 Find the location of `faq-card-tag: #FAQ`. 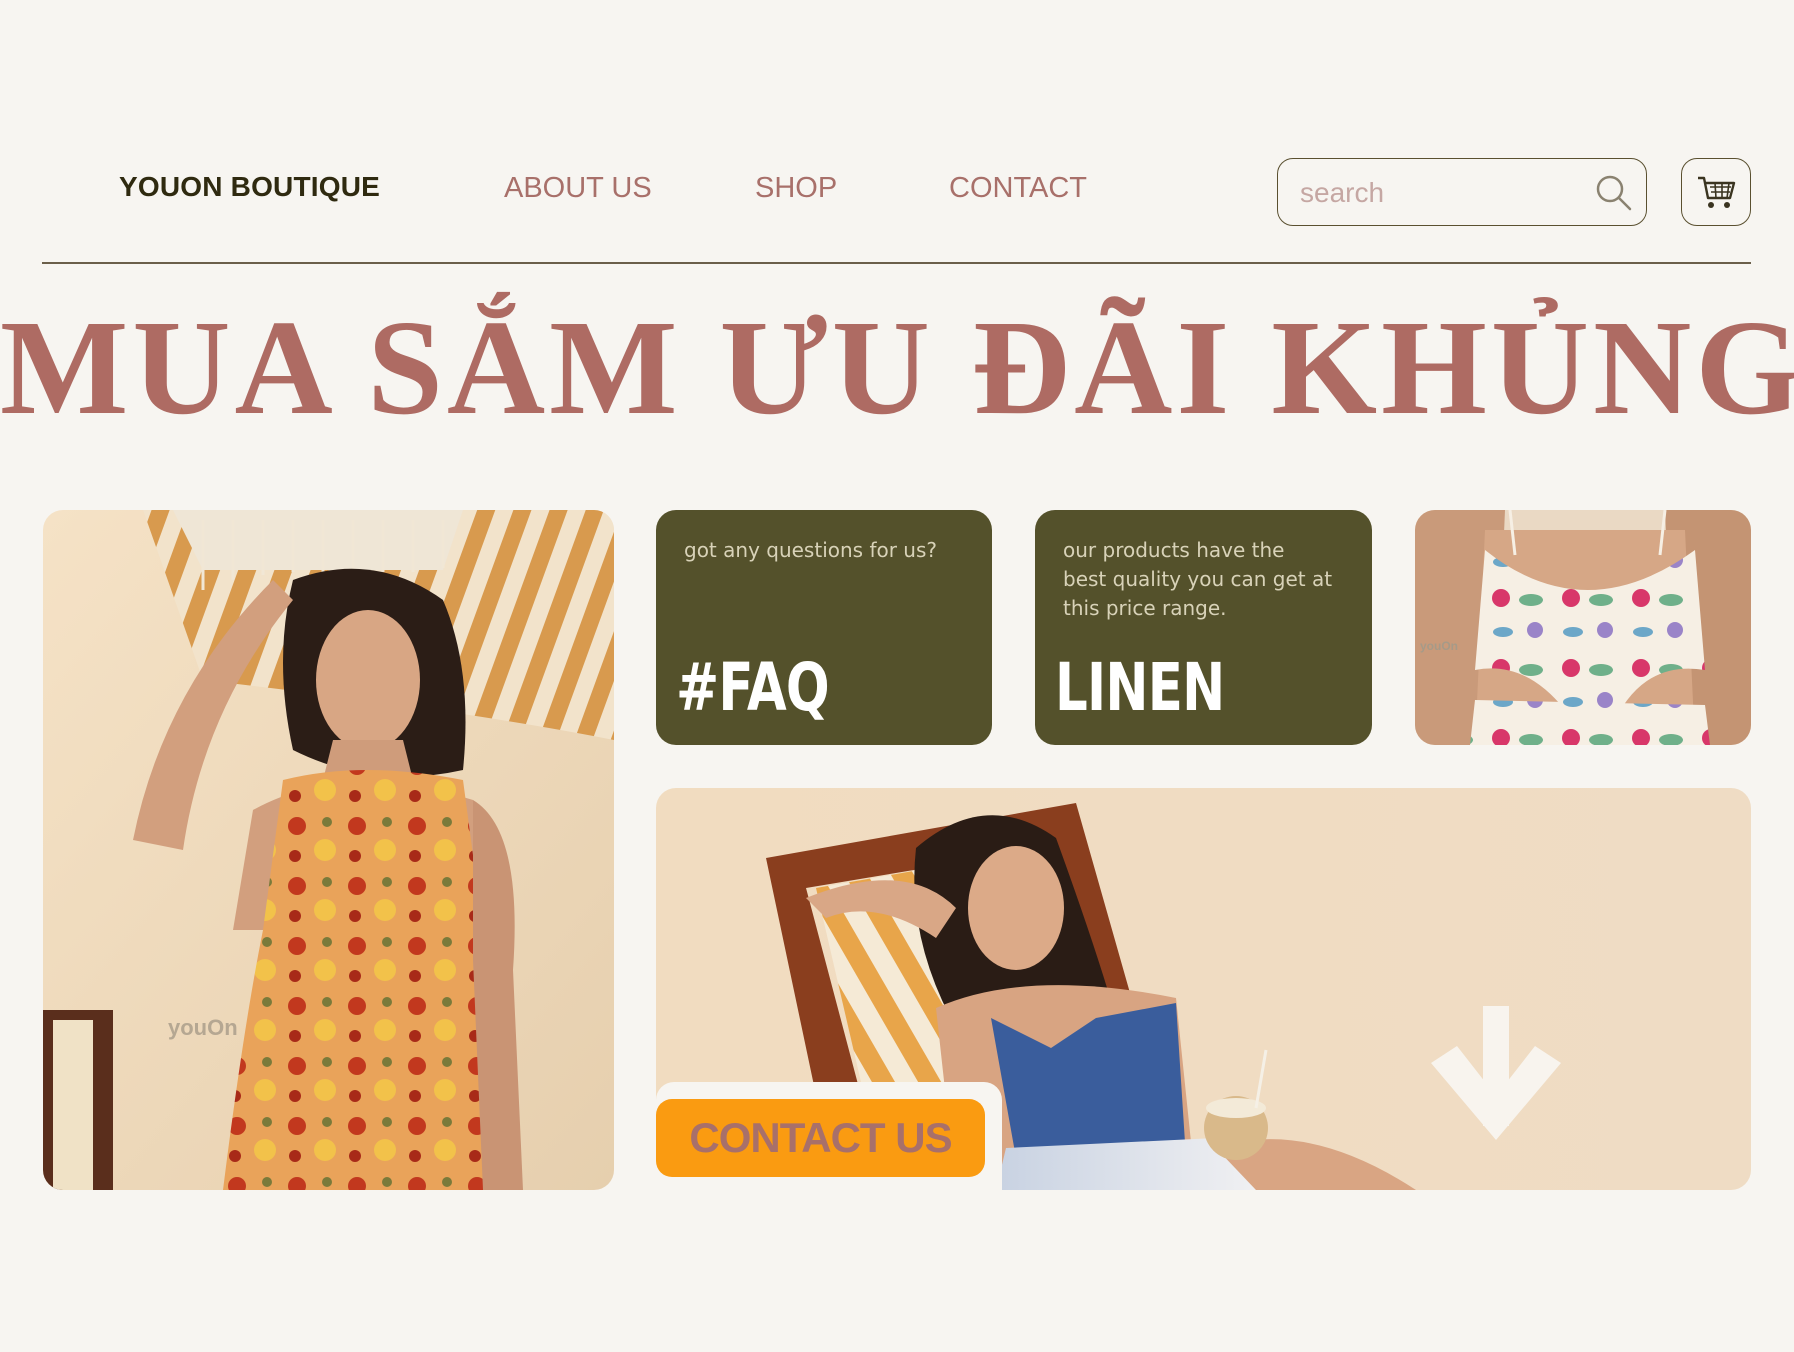

faq-card-tag: #FAQ is located at coordinates (753, 687).